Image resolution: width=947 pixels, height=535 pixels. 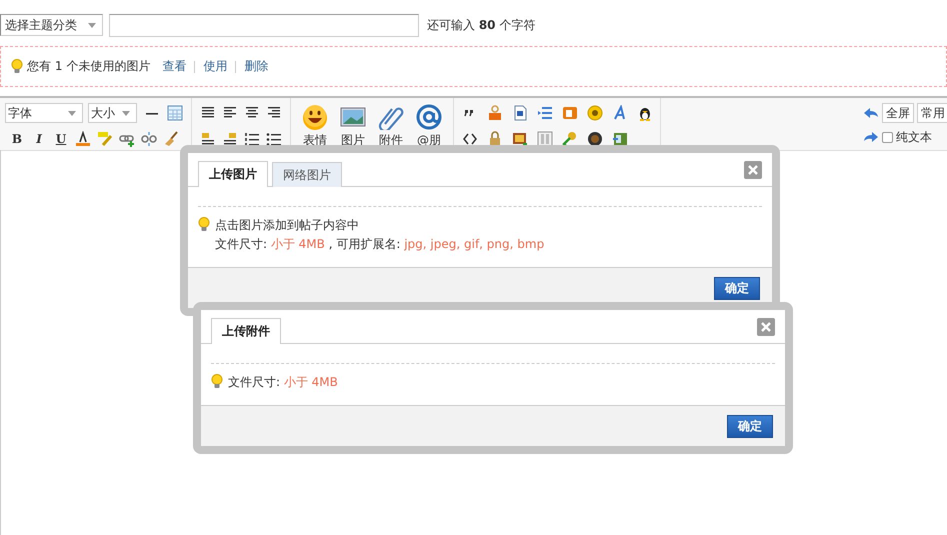 What do you see at coordinates (17, 139) in the screenshot?
I see `format-button: B` at bounding box center [17, 139].